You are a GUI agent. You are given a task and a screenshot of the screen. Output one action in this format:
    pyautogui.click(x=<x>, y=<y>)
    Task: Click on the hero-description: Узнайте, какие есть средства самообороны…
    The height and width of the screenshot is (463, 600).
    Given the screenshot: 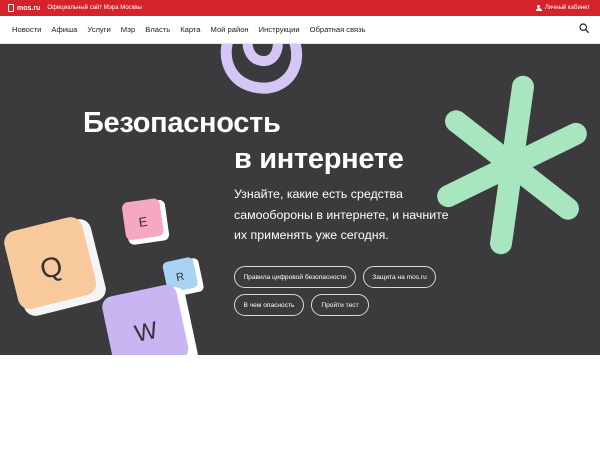 What is the action you would take?
    pyautogui.click(x=341, y=214)
    